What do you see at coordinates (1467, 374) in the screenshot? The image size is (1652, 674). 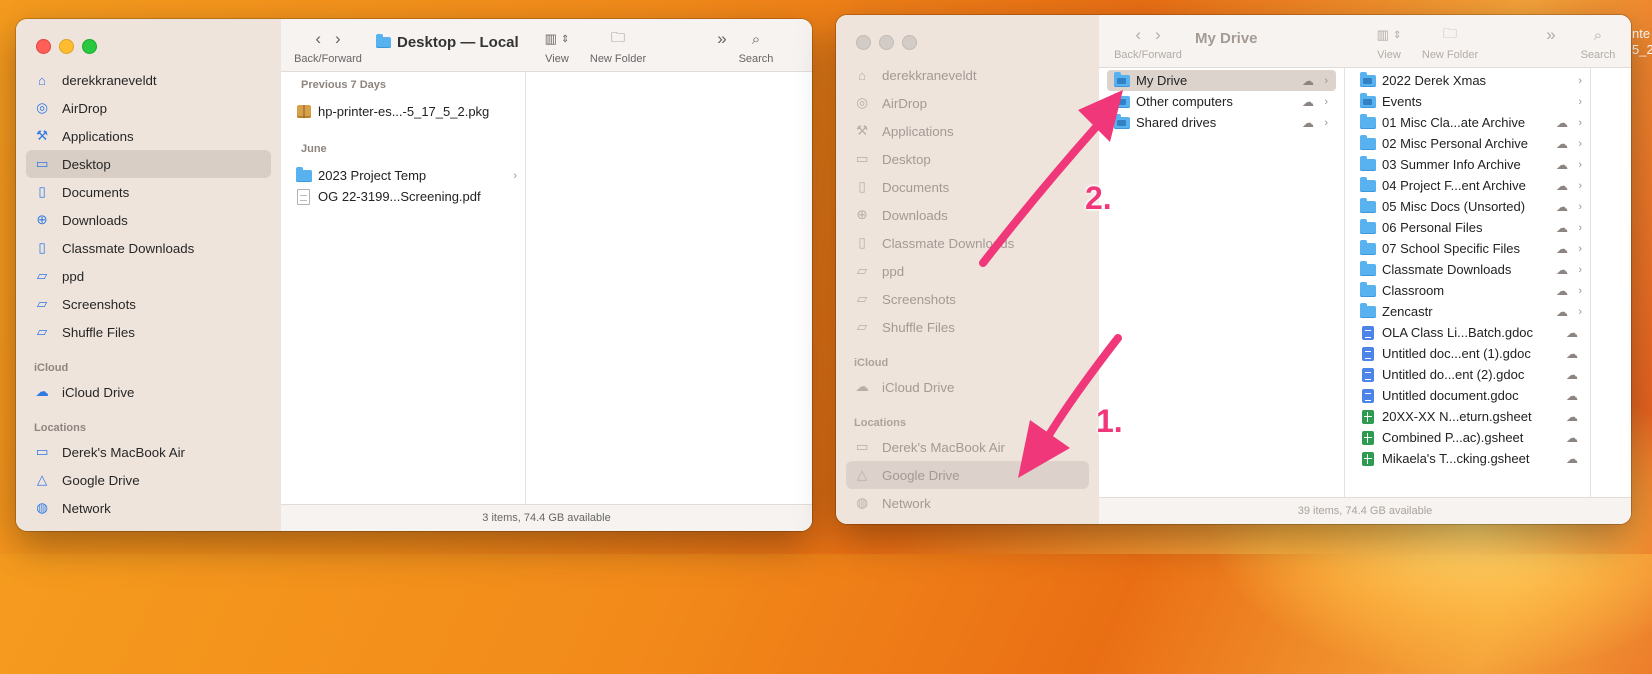 I see `file-row: Untitled do...ent (2).gdoc ☁` at bounding box center [1467, 374].